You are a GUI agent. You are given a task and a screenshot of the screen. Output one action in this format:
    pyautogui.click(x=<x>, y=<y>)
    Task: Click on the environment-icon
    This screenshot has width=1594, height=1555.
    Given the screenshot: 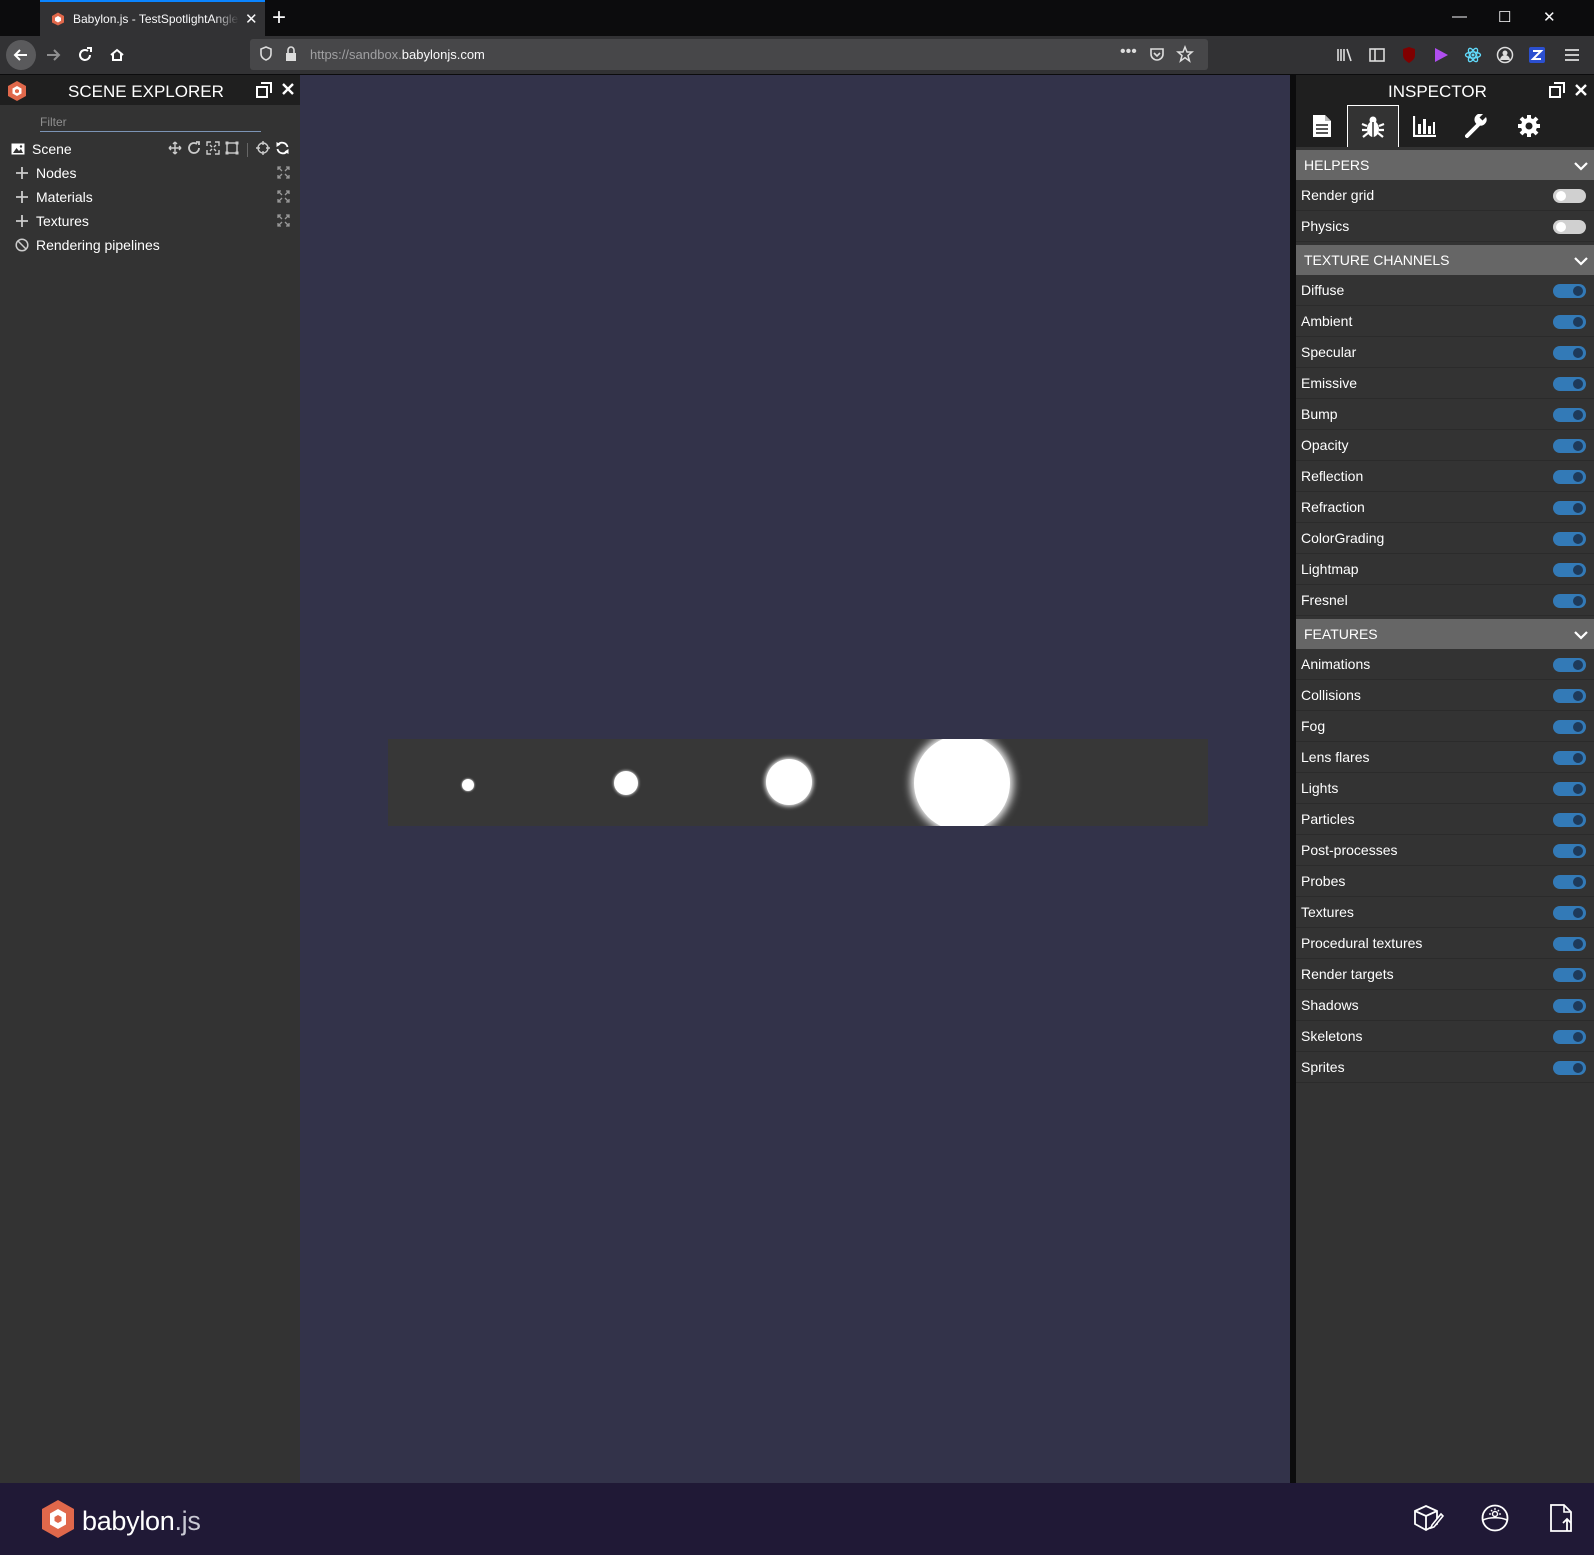 What is the action you would take?
    pyautogui.click(x=1495, y=1520)
    